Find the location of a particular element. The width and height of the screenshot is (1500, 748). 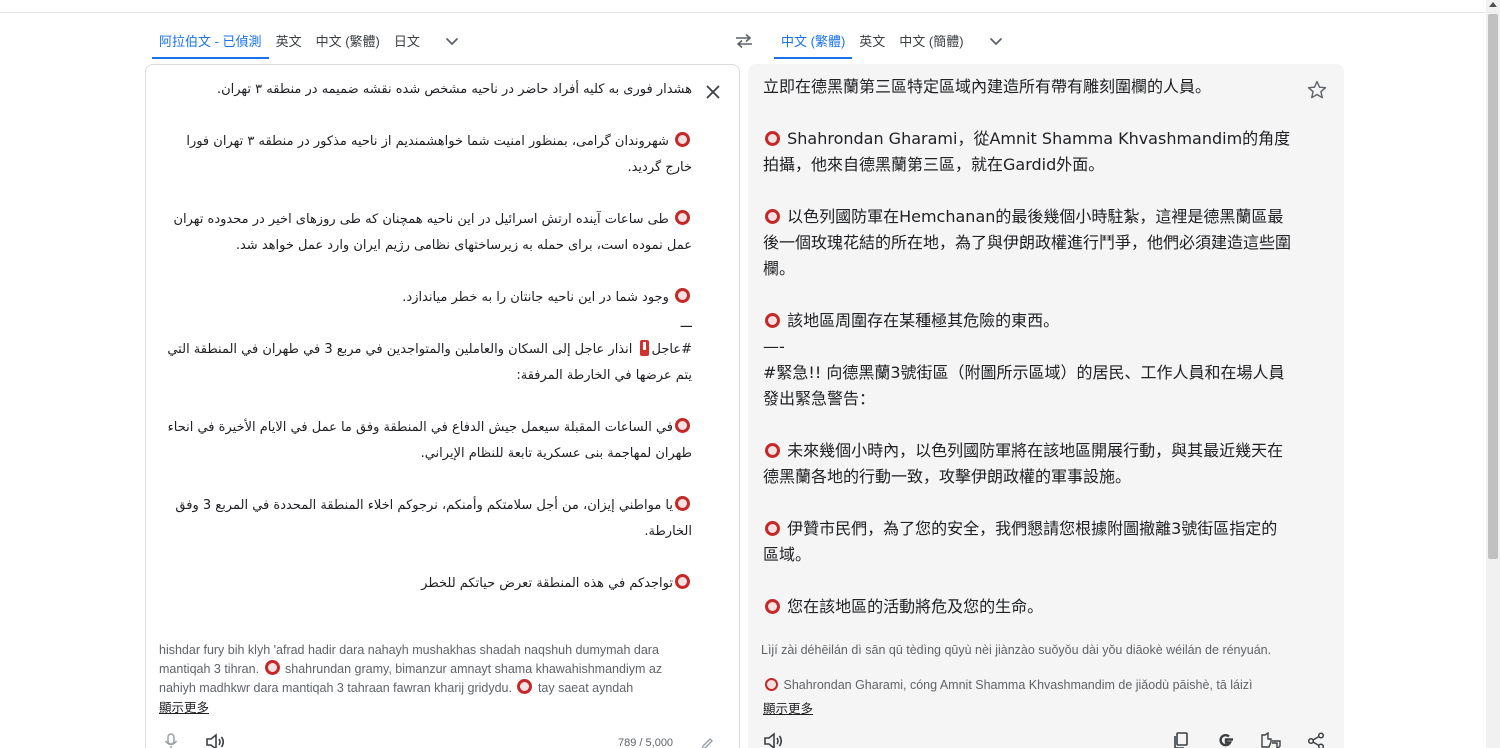

target-lang-chinese-simplified: 中文 (簡體) is located at coordinates (931, 41).